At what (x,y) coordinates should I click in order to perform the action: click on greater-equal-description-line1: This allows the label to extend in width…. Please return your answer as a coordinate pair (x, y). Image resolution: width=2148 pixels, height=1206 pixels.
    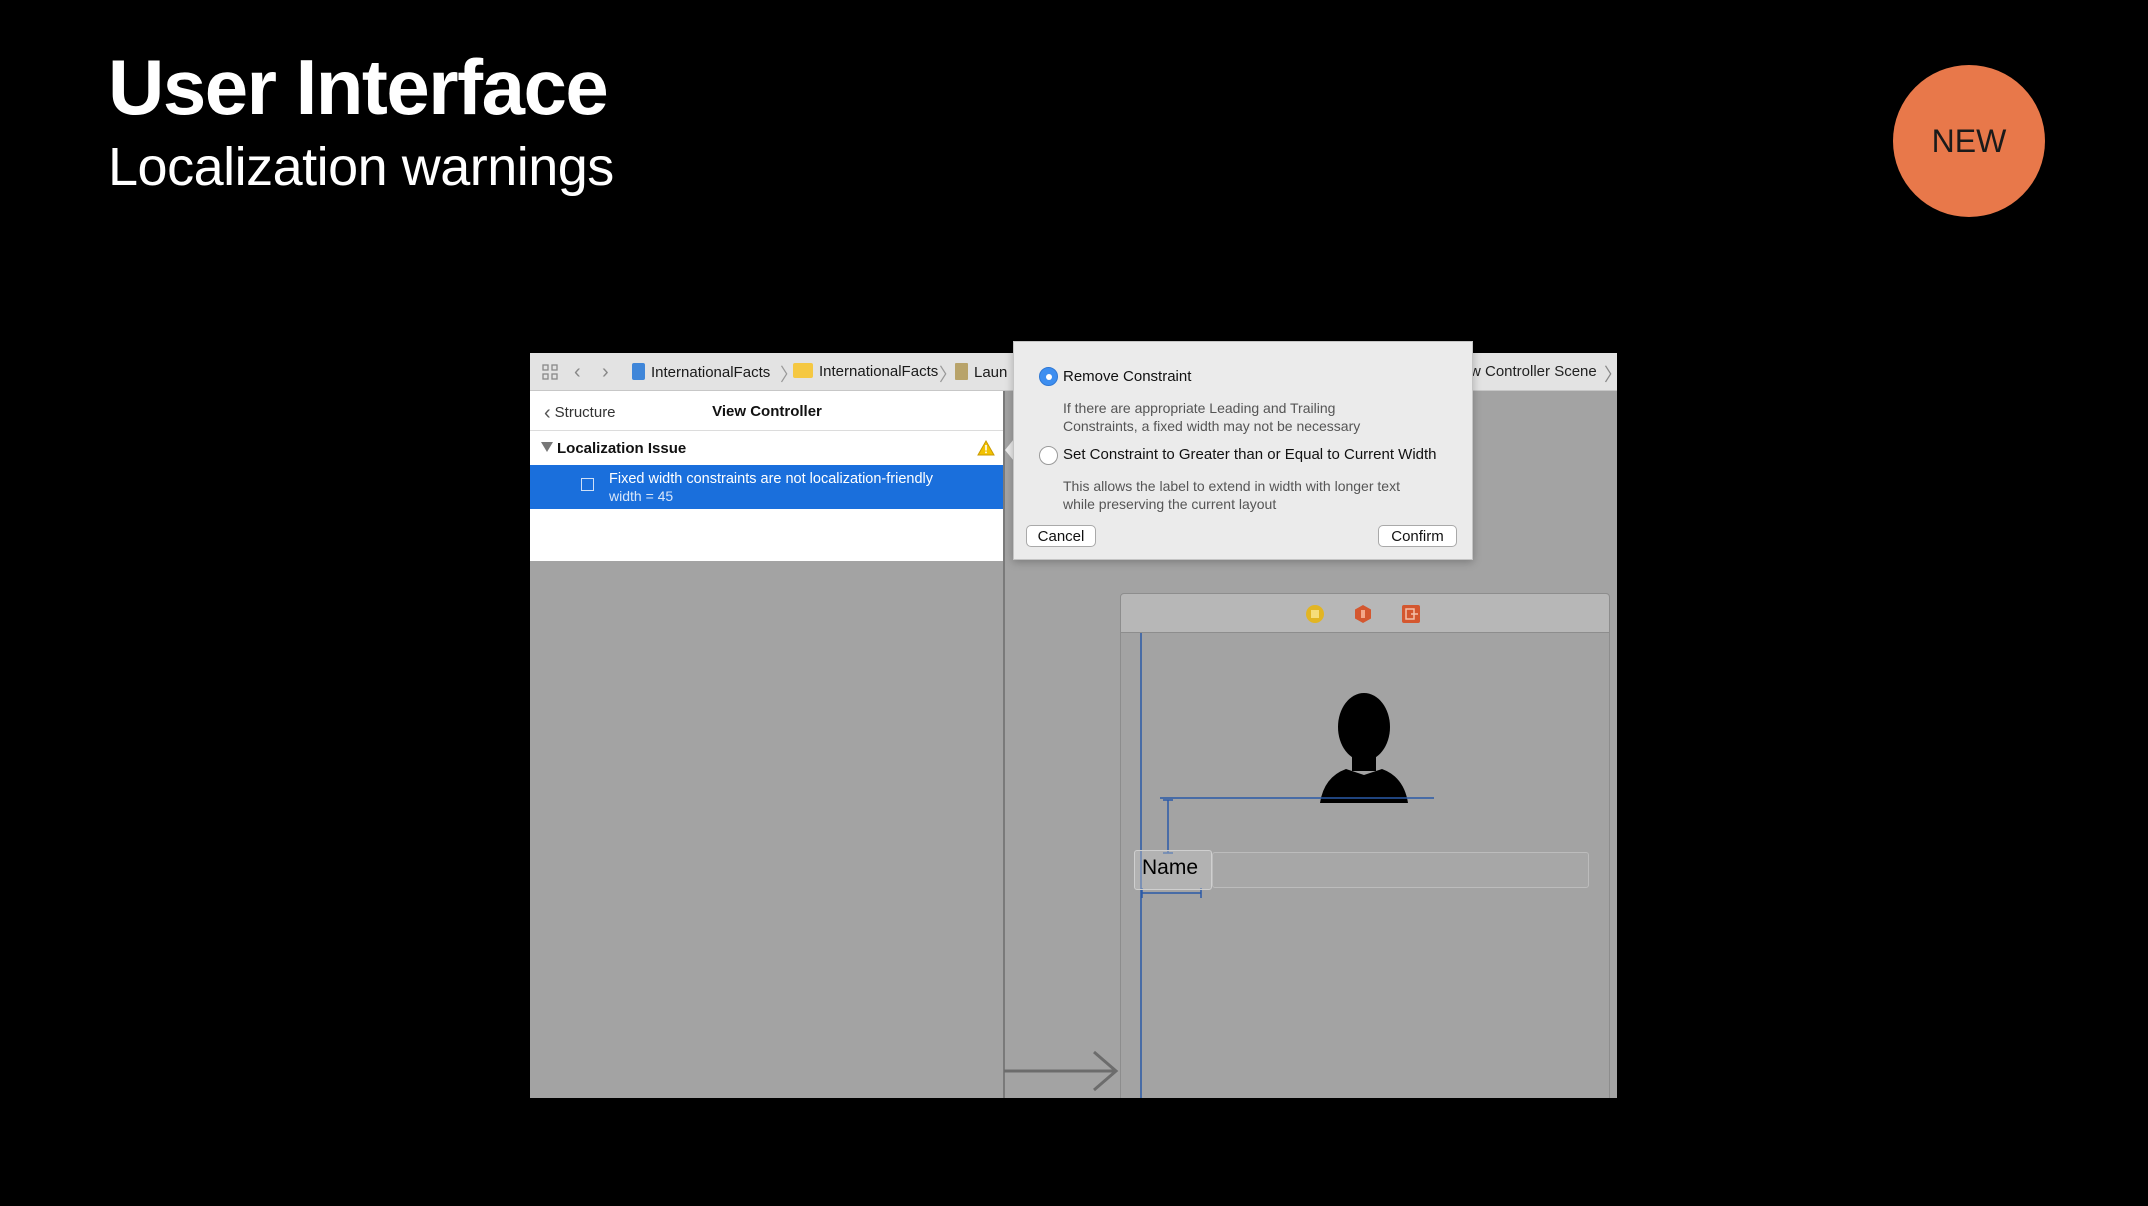
    Looking at the image, I should click on (1231, 486).